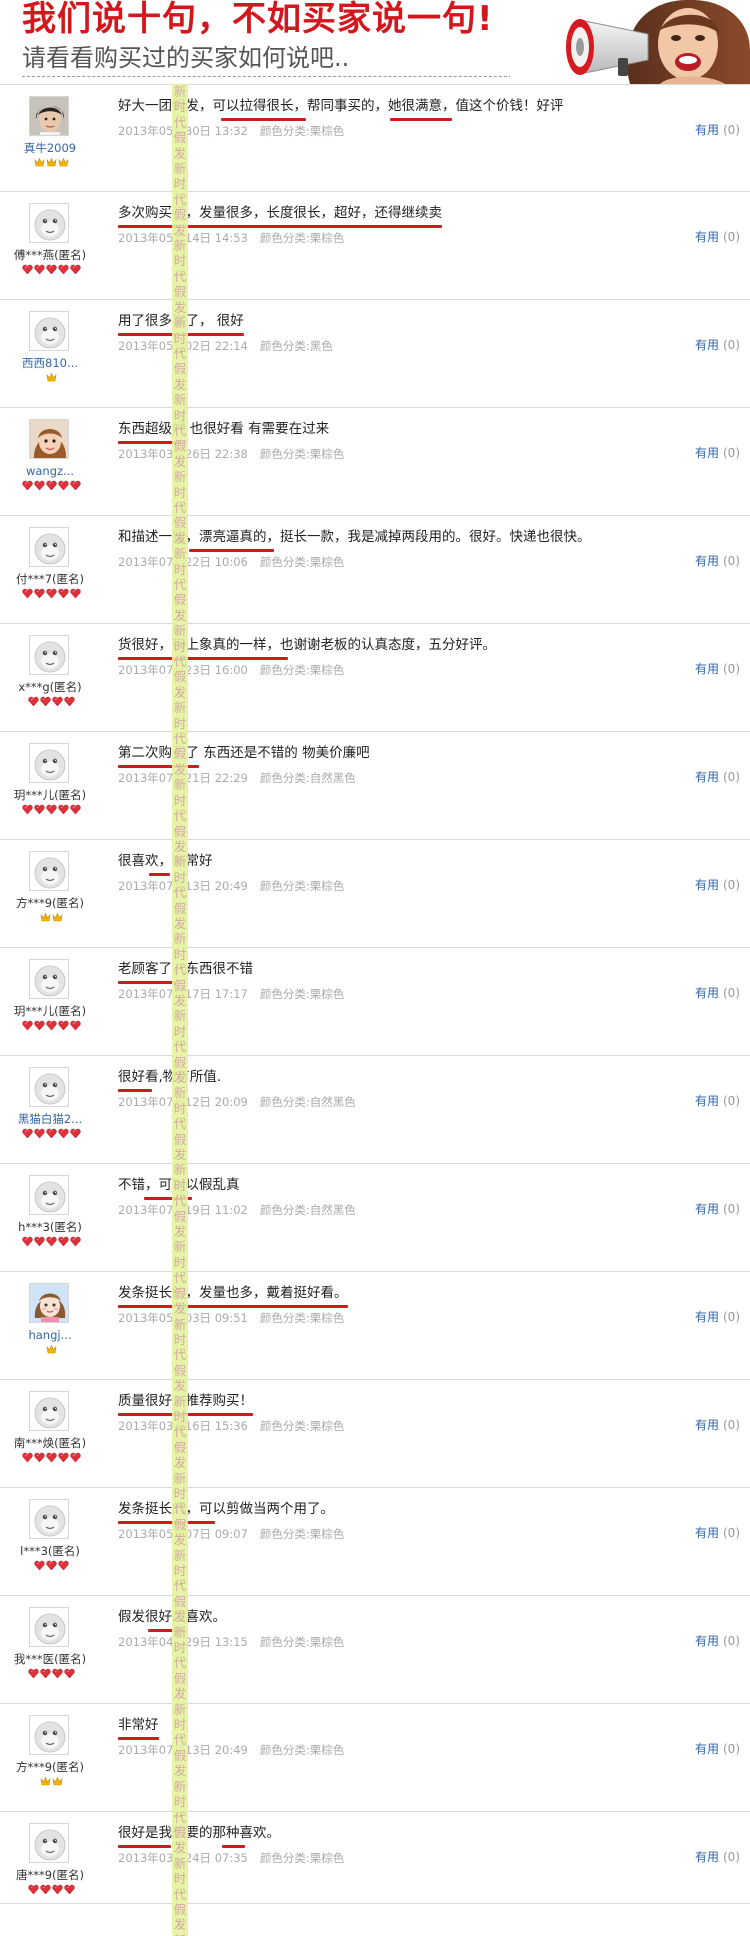 This screenshot has width=750, height=1936. What do you see at coordinates (50, 1227) in the screenshot?
I see `reviewer-name: h***3(匿名)` at bounding box center [50, 1227].